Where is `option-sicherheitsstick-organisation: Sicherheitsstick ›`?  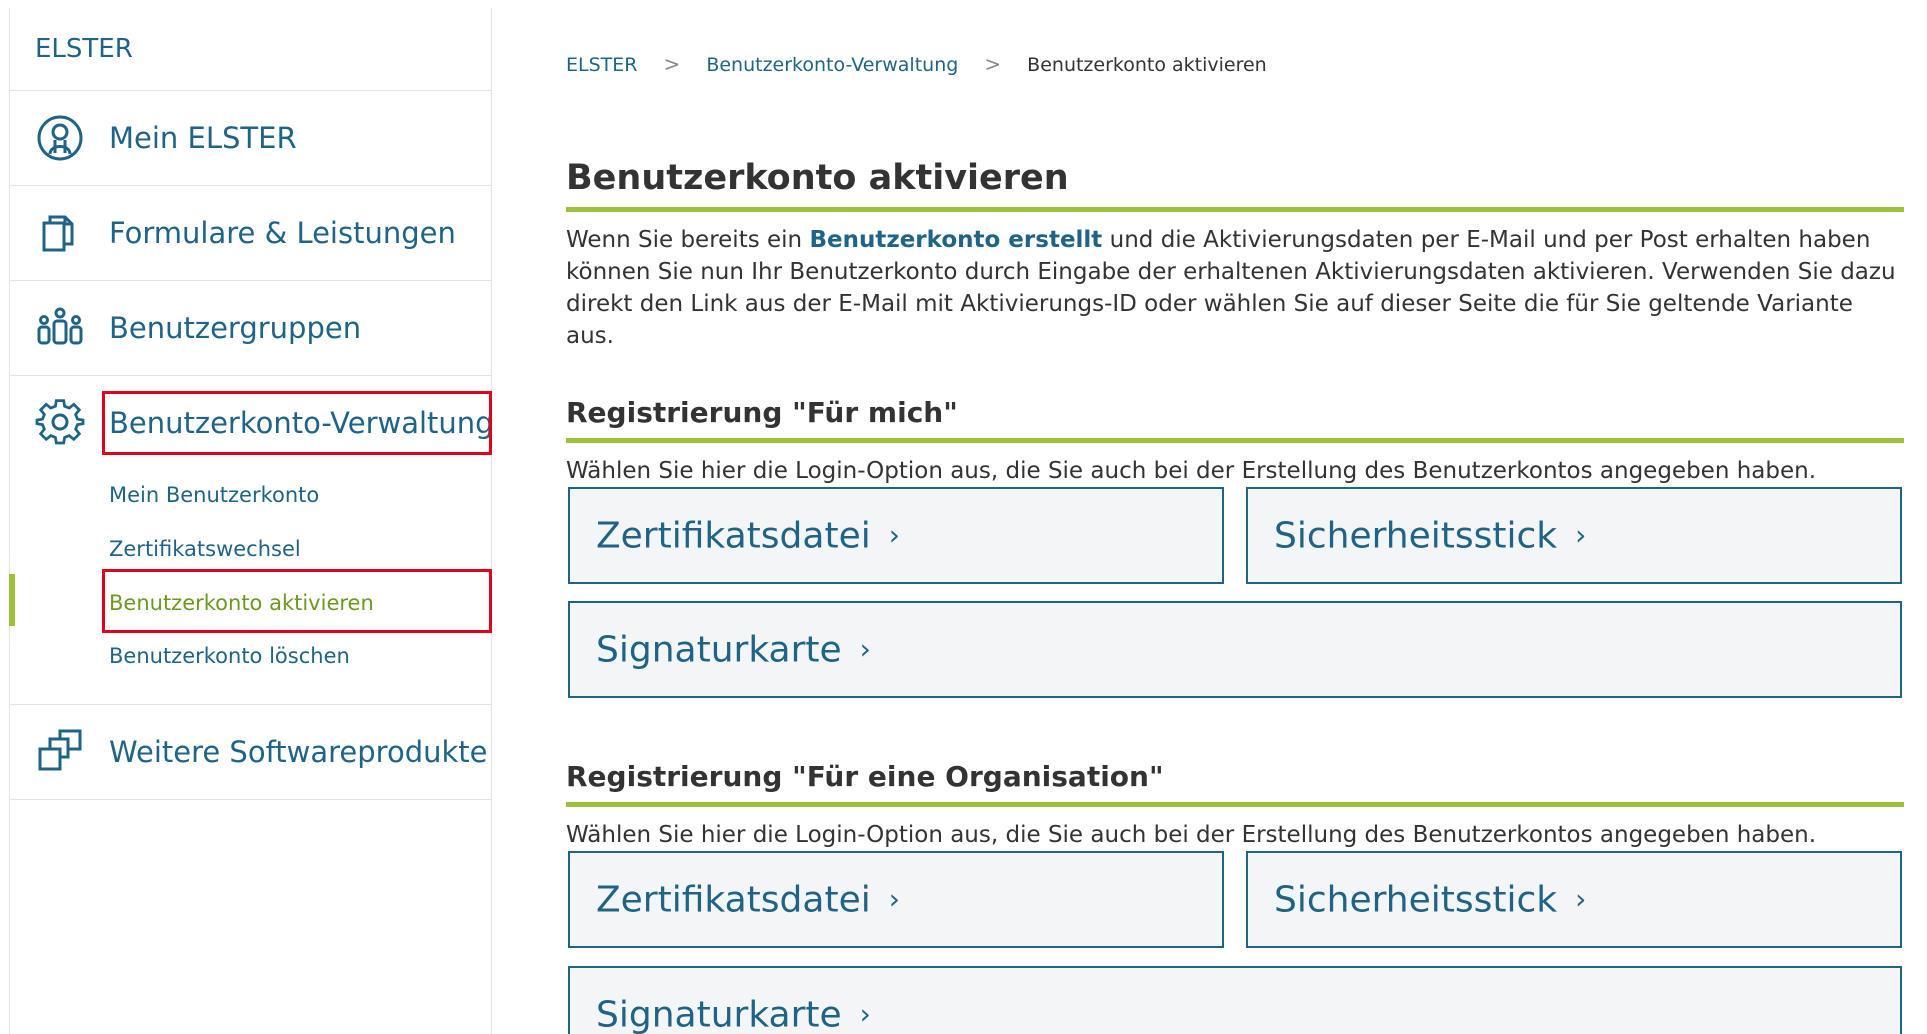
option-sicherheitsstick-organisation: Sicherheitsstick › is located at coordinates (1574, 899).